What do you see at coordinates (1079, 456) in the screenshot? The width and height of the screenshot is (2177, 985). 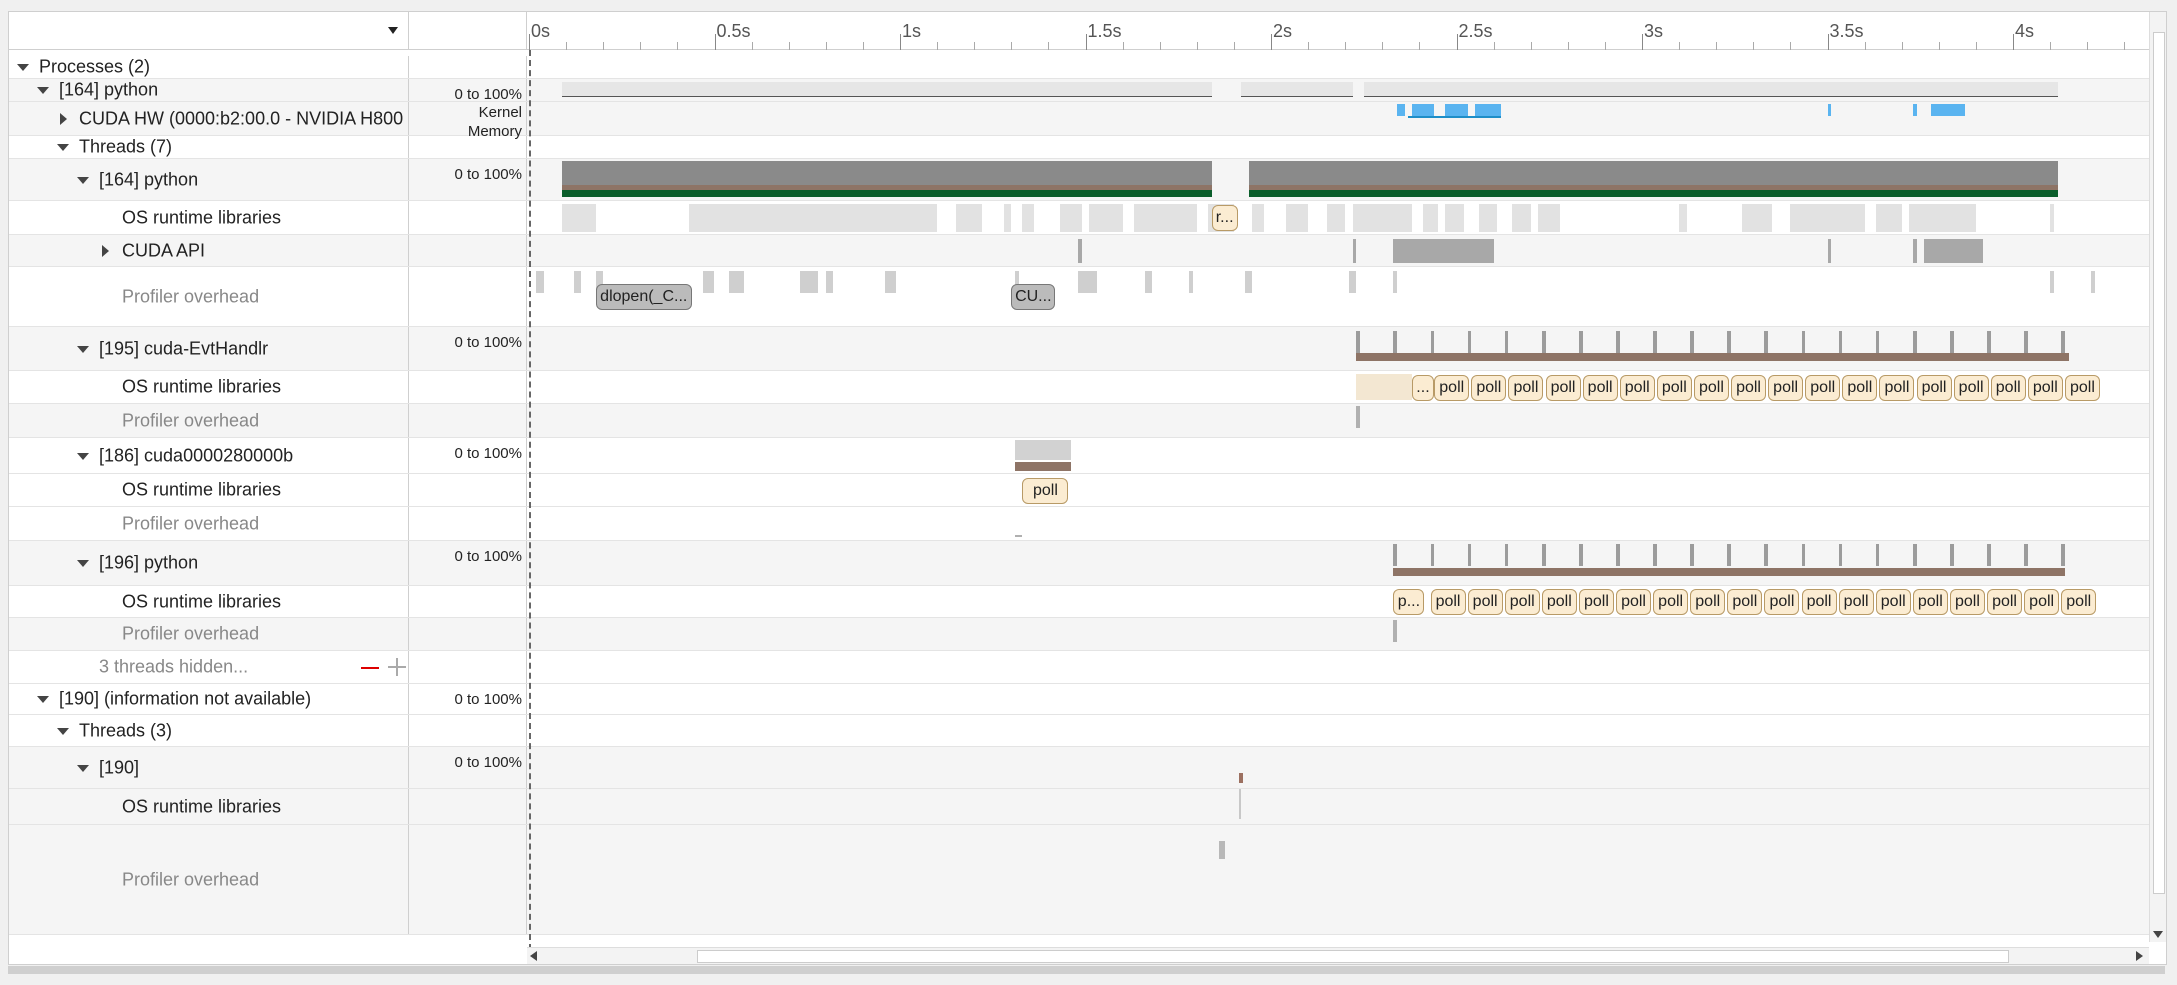 I see `row-t186: [186] cuda0000280000b 0 to 100%` at bounding box center [1079, 456].